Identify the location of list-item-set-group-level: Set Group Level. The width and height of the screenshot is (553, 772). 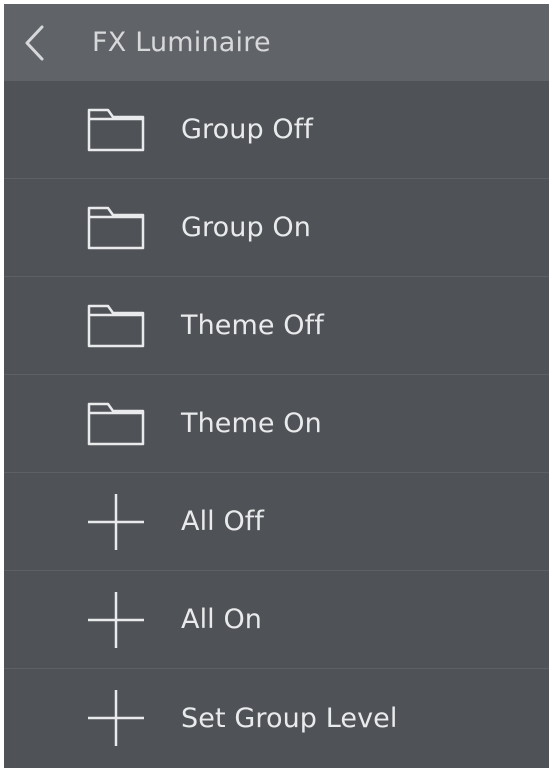
(276, 718).